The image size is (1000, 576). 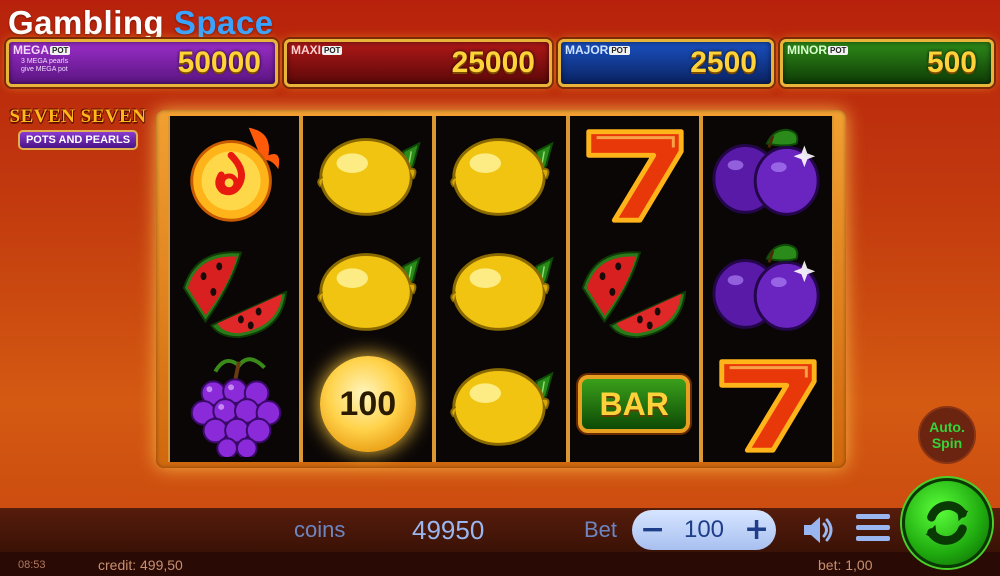 I want to click on reel-2: 100, so click(x=368, y=289).